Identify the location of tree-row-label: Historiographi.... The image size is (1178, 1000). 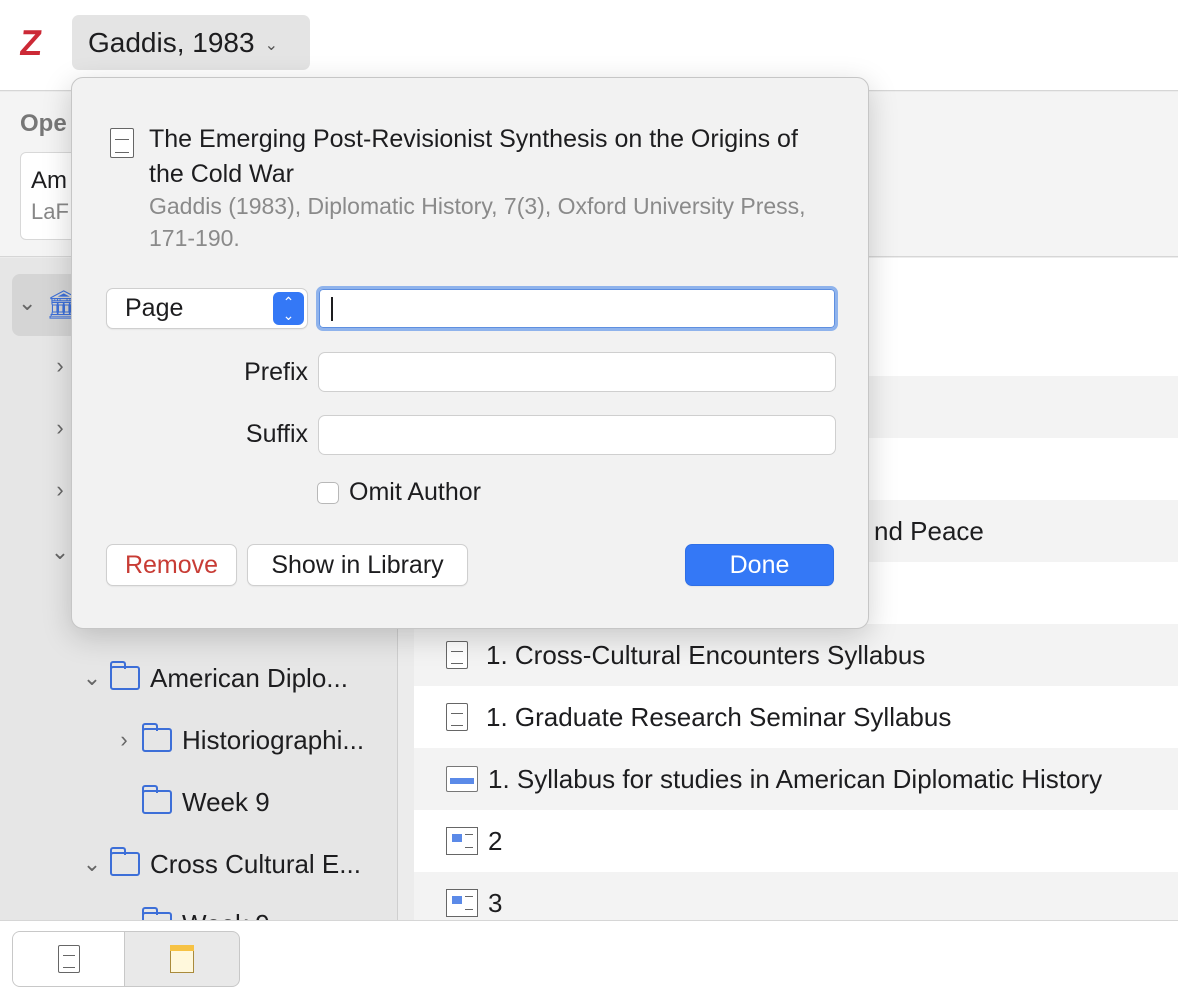
(273, 739).